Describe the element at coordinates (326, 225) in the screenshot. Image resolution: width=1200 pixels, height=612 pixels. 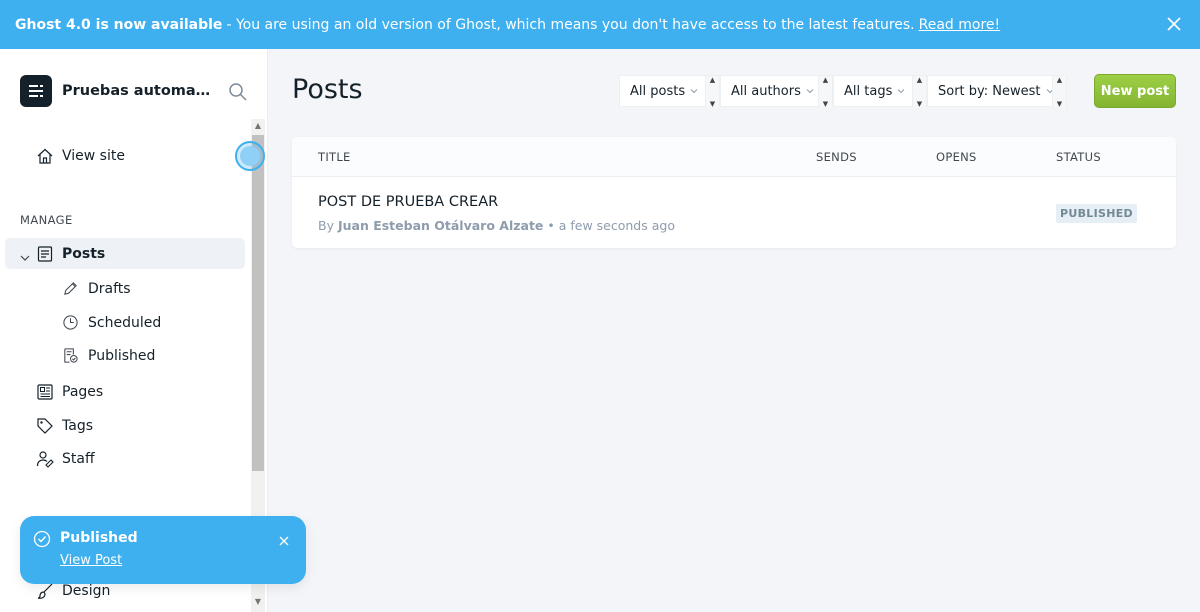
I see `post-by-label: By` at that location.